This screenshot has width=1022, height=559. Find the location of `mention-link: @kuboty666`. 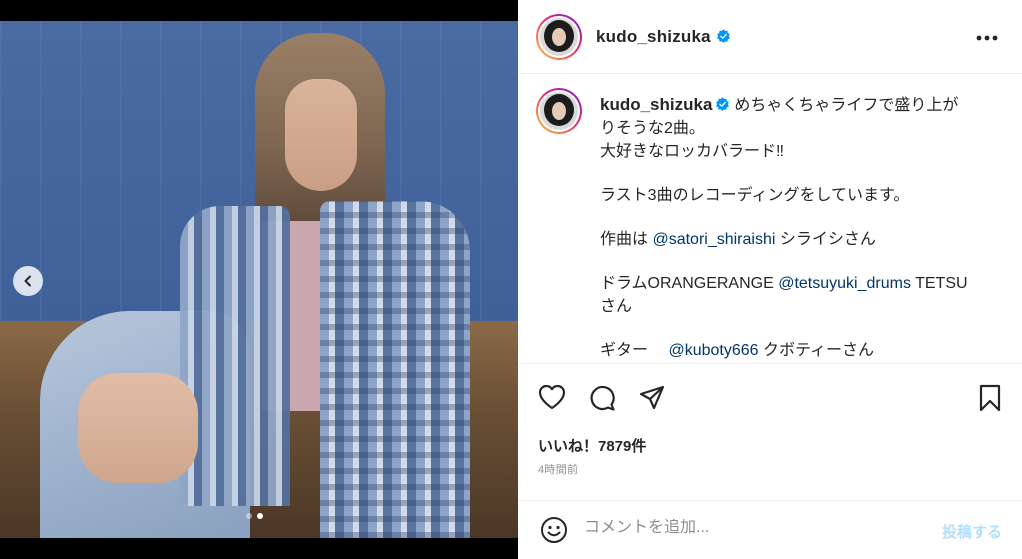

mention-link: @kuboty666 is located at coordinates (713, 350).